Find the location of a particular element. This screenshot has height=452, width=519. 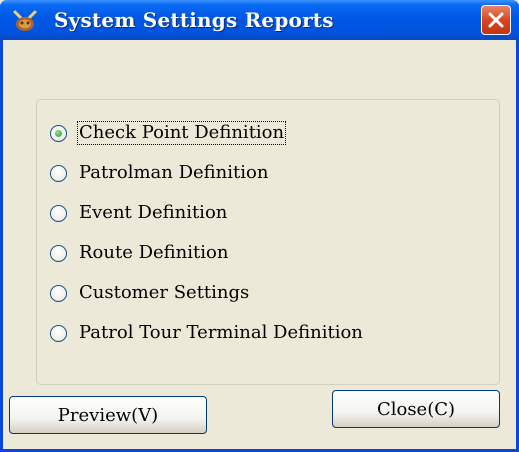

app-icon is located at coordinates (25, 20).